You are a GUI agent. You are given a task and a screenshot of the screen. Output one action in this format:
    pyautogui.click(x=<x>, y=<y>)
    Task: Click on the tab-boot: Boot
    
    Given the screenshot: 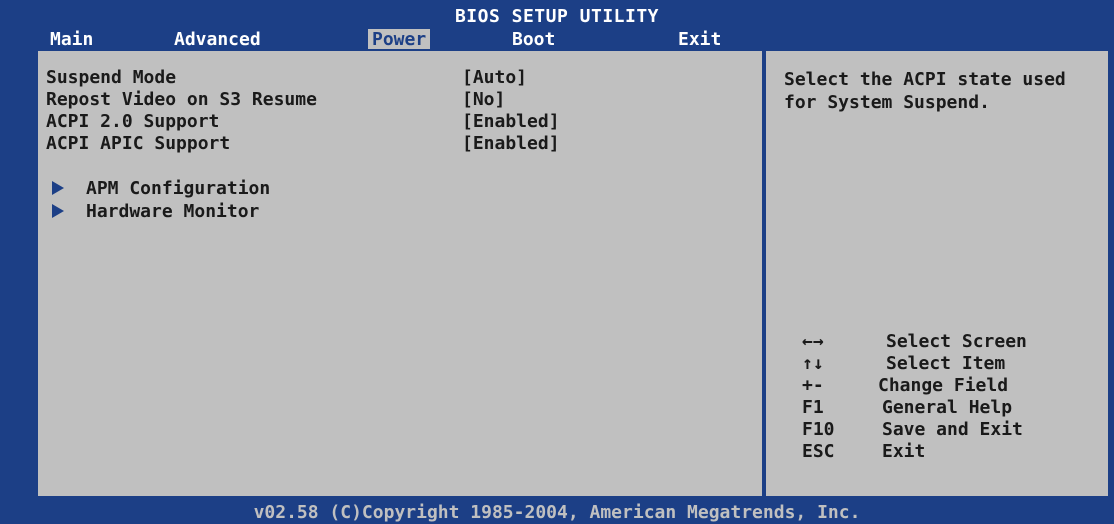 What is the action you would take?
    pyautogui.click(x=533, y=39)
    